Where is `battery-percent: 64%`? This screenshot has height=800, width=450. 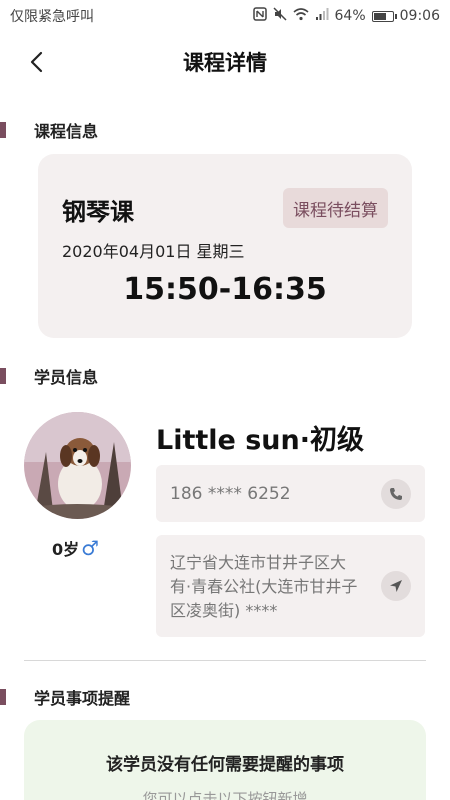
battery-percent: 64% is located at coordinates (350, 16).